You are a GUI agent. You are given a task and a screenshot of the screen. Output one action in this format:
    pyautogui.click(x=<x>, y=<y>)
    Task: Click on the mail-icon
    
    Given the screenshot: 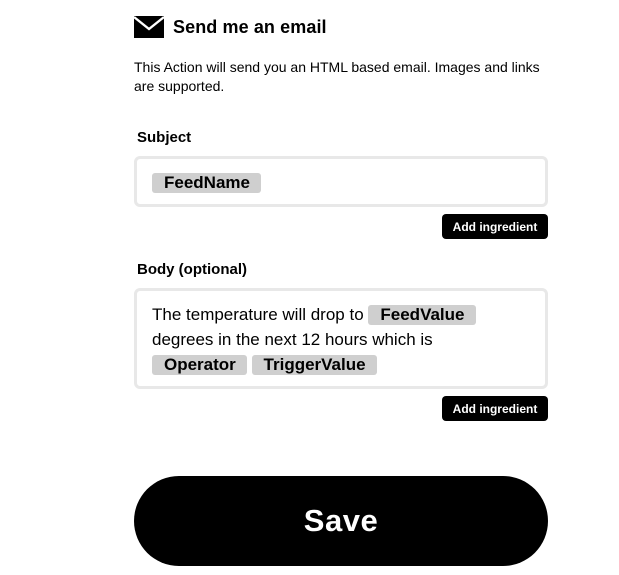 What is the action you would take?
    pyautogui.click(x=149, y=27)
    